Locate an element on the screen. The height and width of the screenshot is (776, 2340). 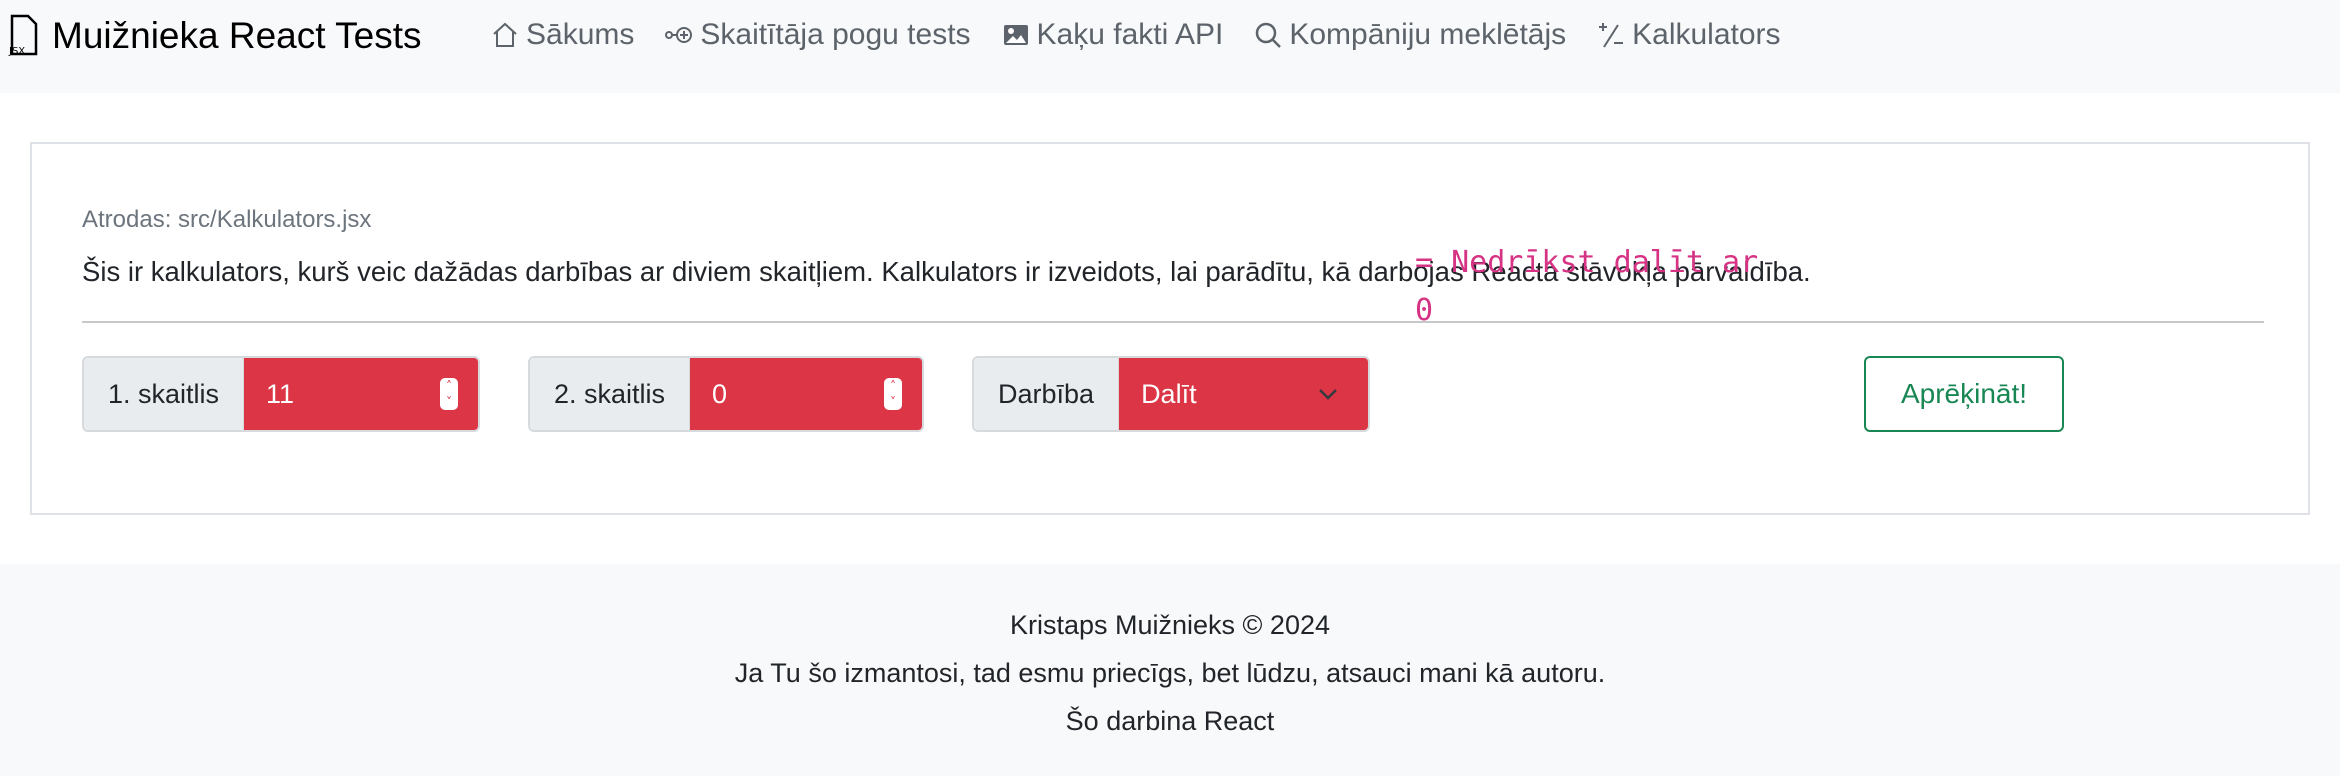
divider is located at coordinates (1173, 322).